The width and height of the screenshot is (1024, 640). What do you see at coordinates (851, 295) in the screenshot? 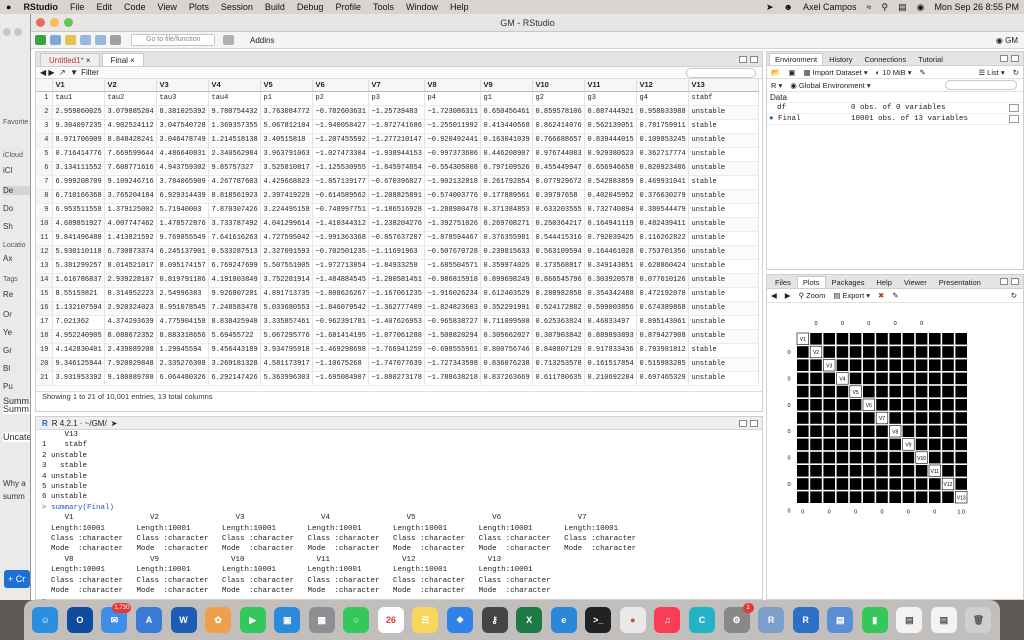
I see `export-button: ▤ Export ▾` at bounding box center [851, 295].